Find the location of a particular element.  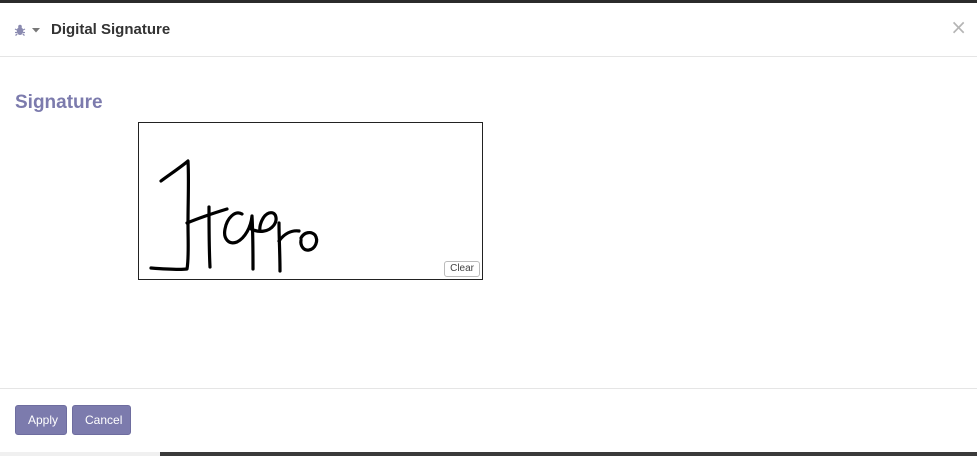

background-strip-segment is located at coordinates (80, 454).